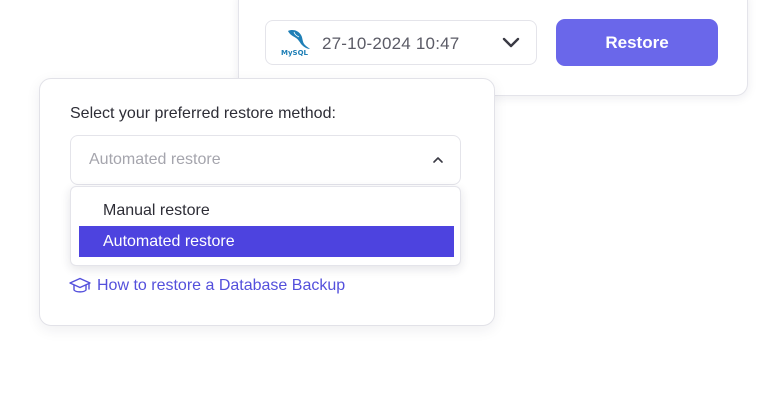 This screenshot has width=772, height=418. What do you see at coordinates (155, 159) in the screenshot?
I see `restore-method-selected-value: Automated restore` at bounding box center [155, 159].